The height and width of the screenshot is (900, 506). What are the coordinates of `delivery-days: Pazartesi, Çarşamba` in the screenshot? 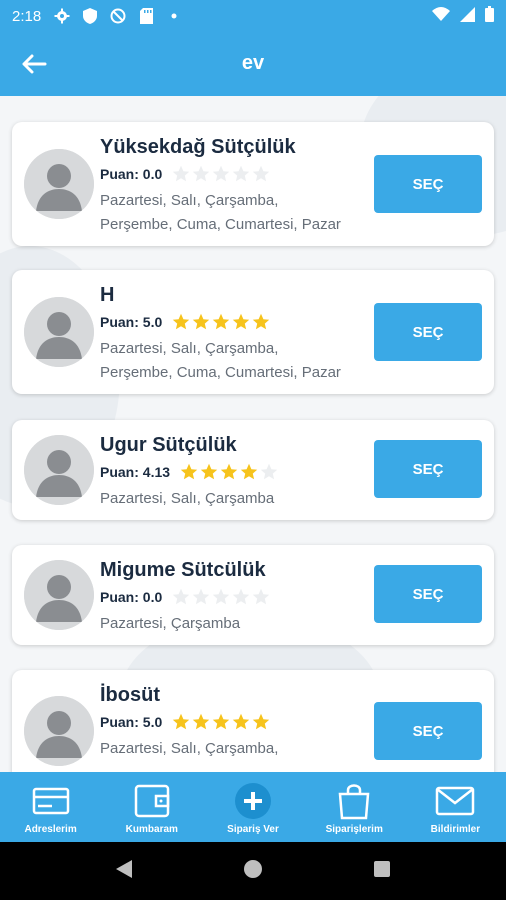 It's located at (235, 624).